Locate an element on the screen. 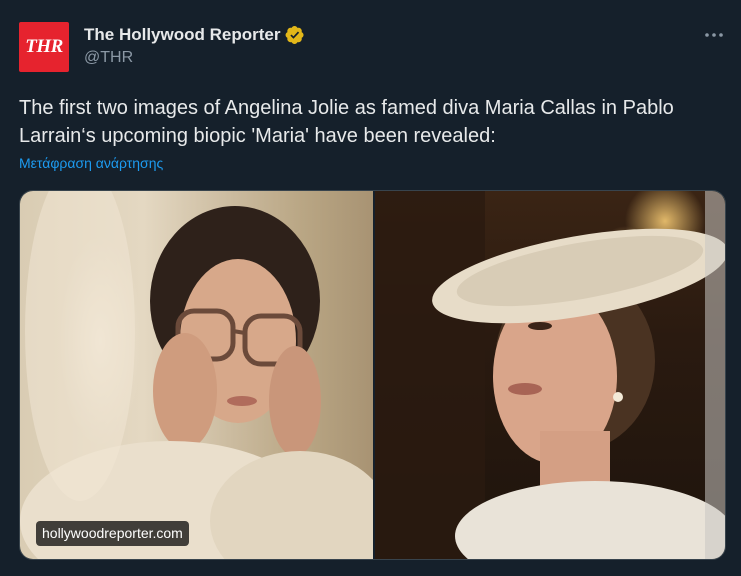  avatar-logo-text: THR is located at coordinates (44, 46).